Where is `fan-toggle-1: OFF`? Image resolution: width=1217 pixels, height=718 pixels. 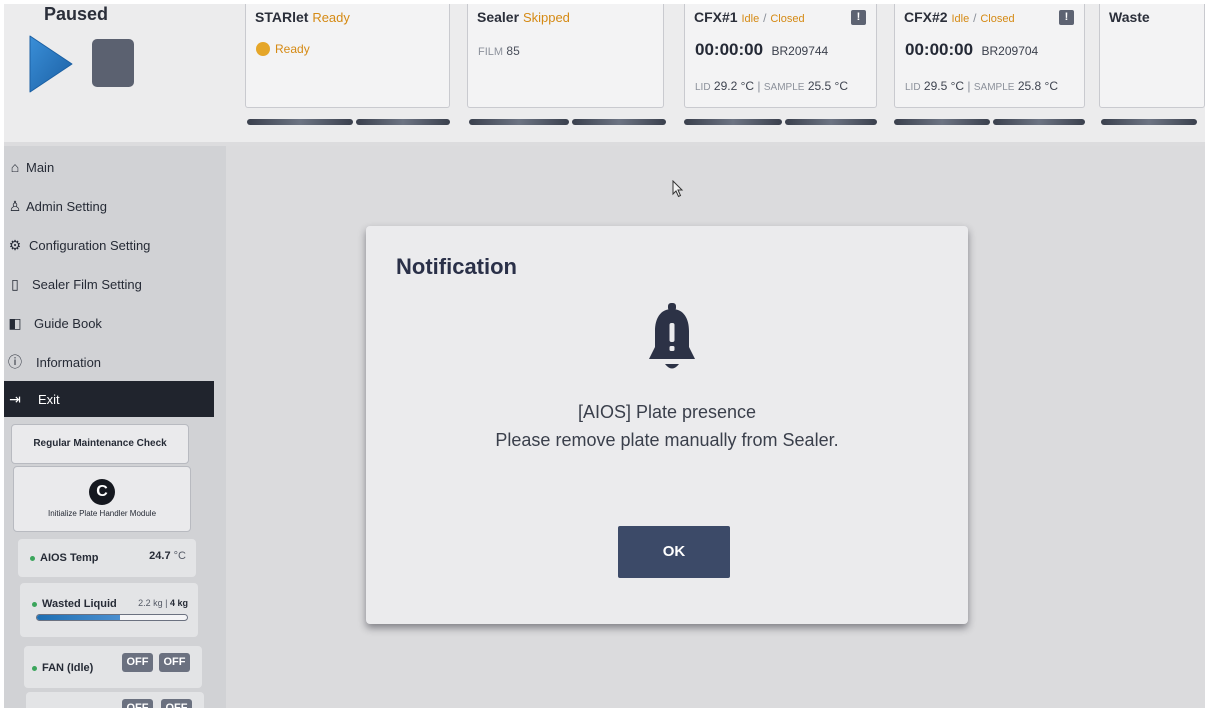
fan-toggle-1: OFF is located at coordinates (137, 662).